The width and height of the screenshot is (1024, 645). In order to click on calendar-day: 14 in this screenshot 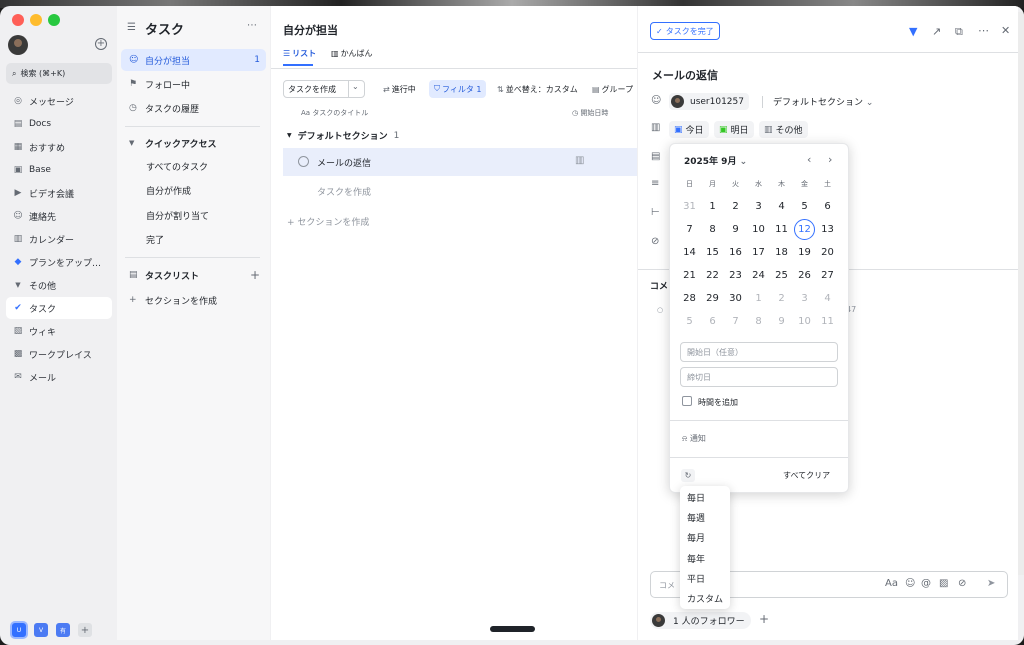, I will do `click(689, 252)`.